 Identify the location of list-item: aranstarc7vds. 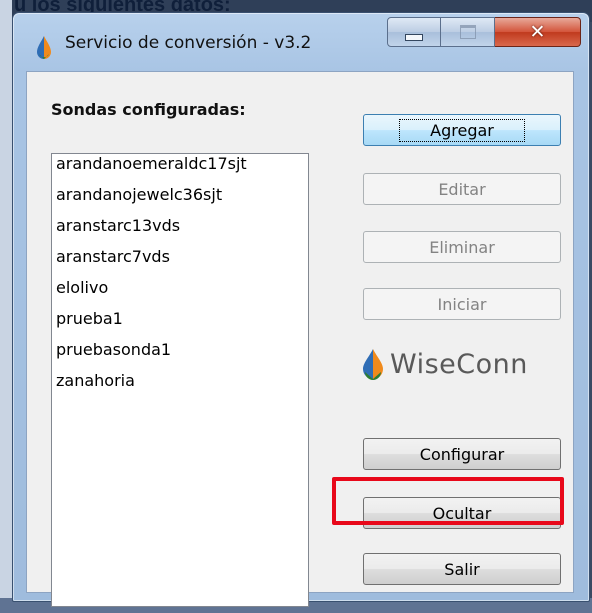
(180, 262).